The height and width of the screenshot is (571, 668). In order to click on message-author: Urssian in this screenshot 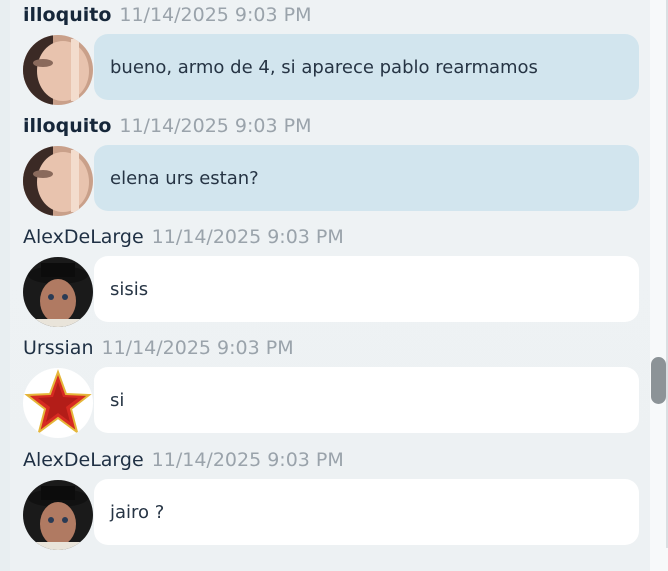, I will do `click(58, 348)`.